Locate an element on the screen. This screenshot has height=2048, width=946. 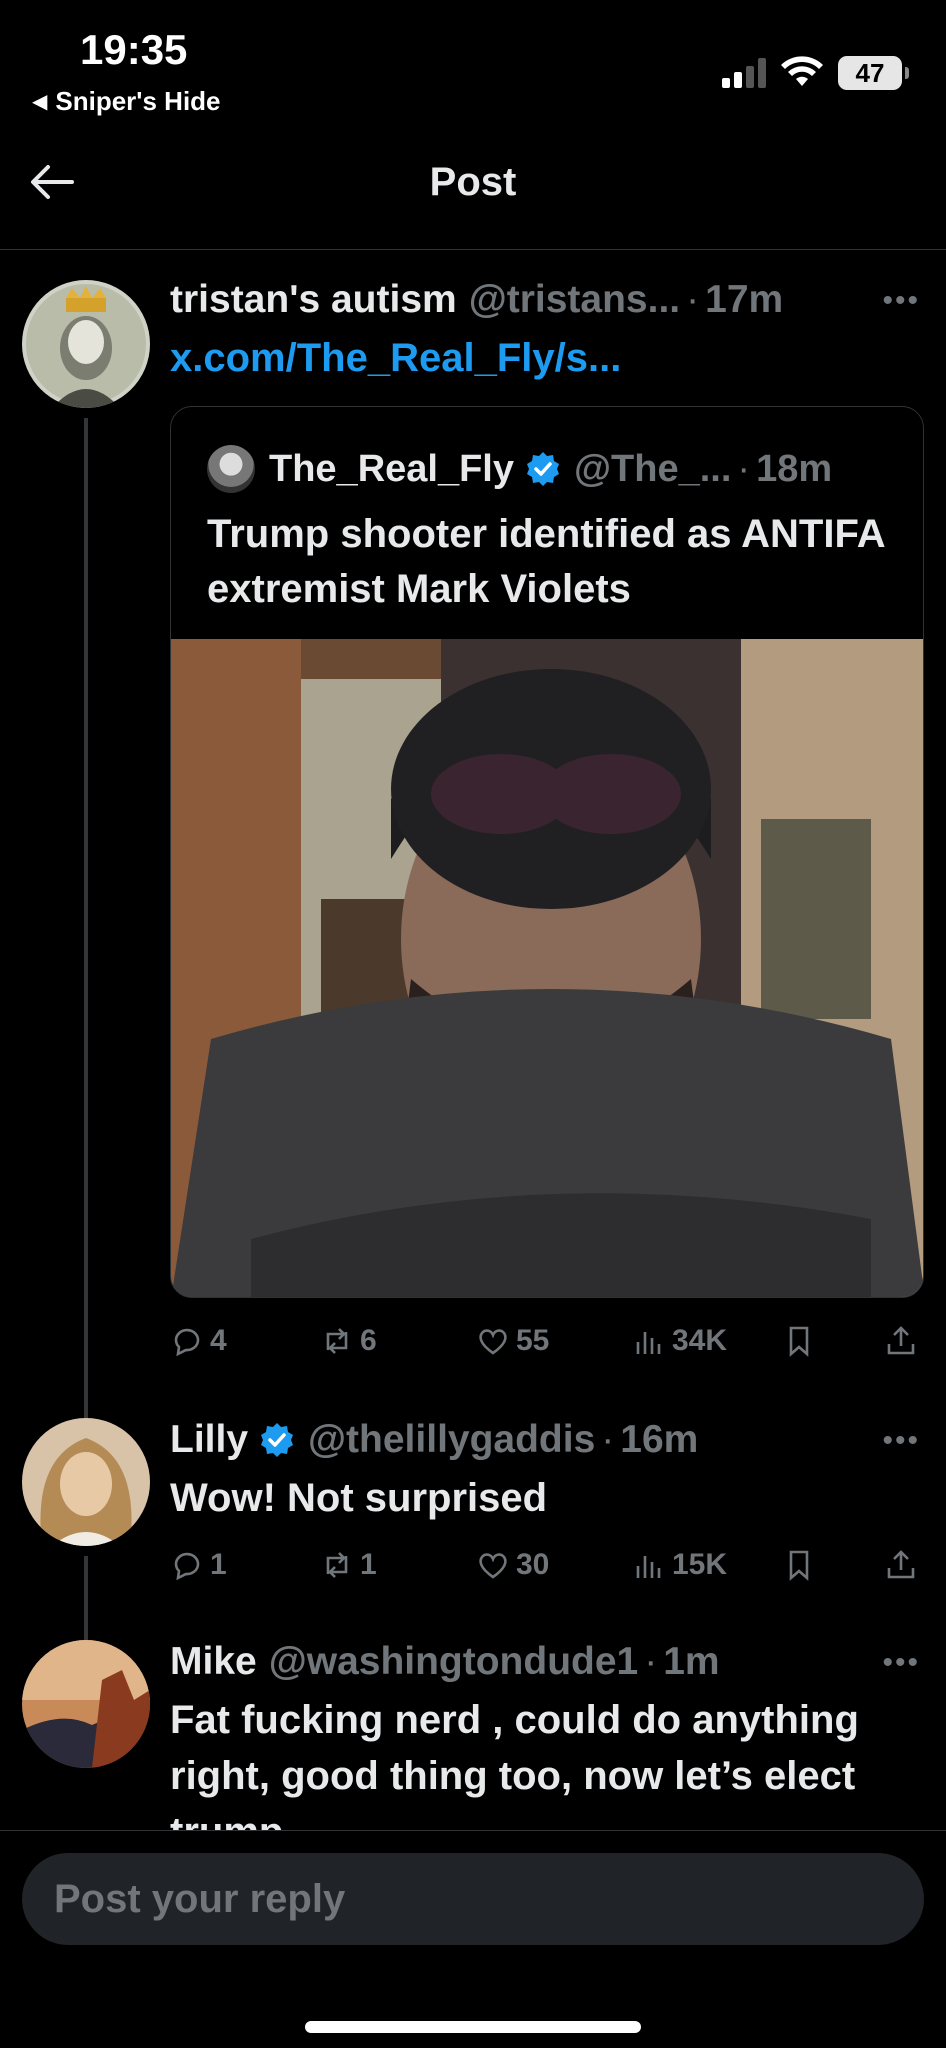
thread-line is located at coordinates (86, 938).